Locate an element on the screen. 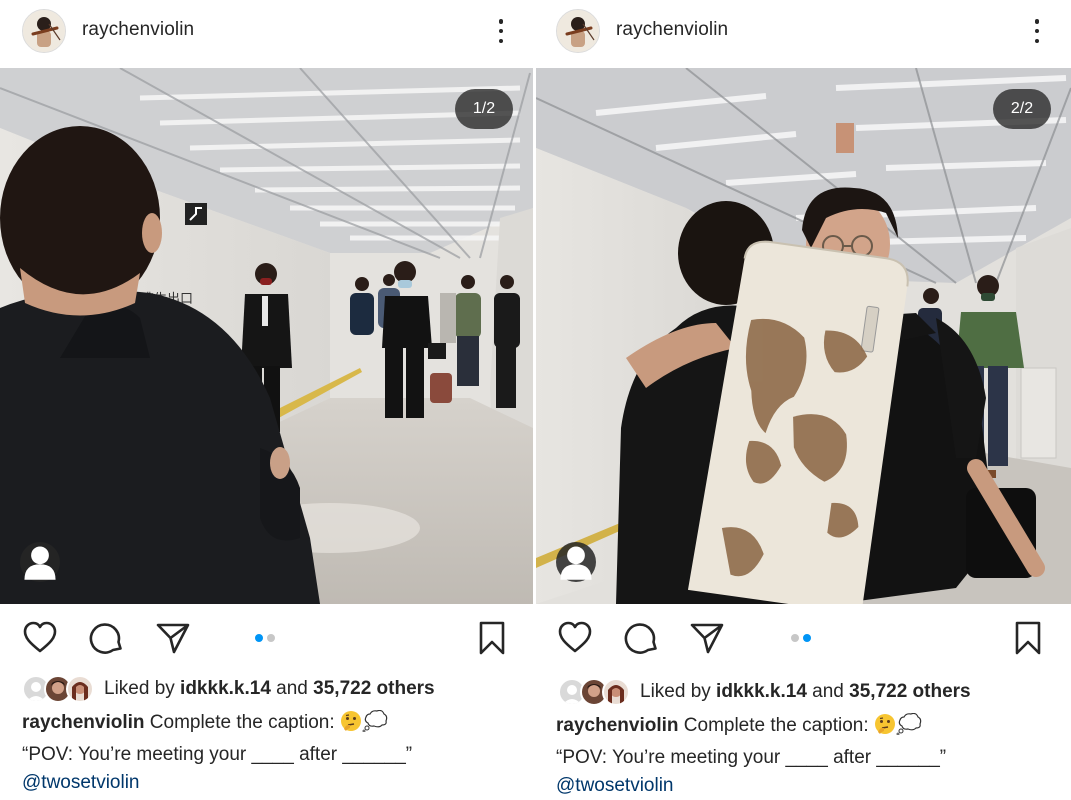 The image size is (1071, 800). slide-counter: 2/2 is located at coordinates (1022, 109).